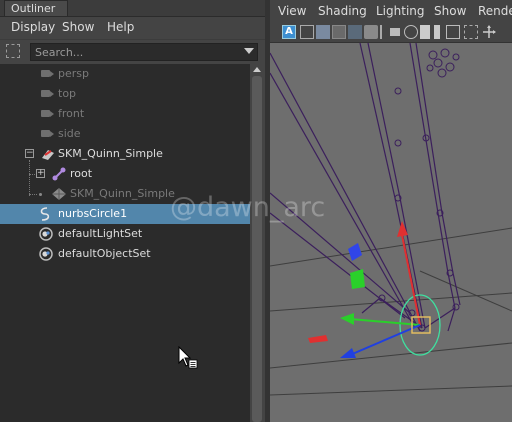  What do you see at coordinates (120, 27) in the screenshot?
I see `menu-help: Help` at bounding box center [120, 27].